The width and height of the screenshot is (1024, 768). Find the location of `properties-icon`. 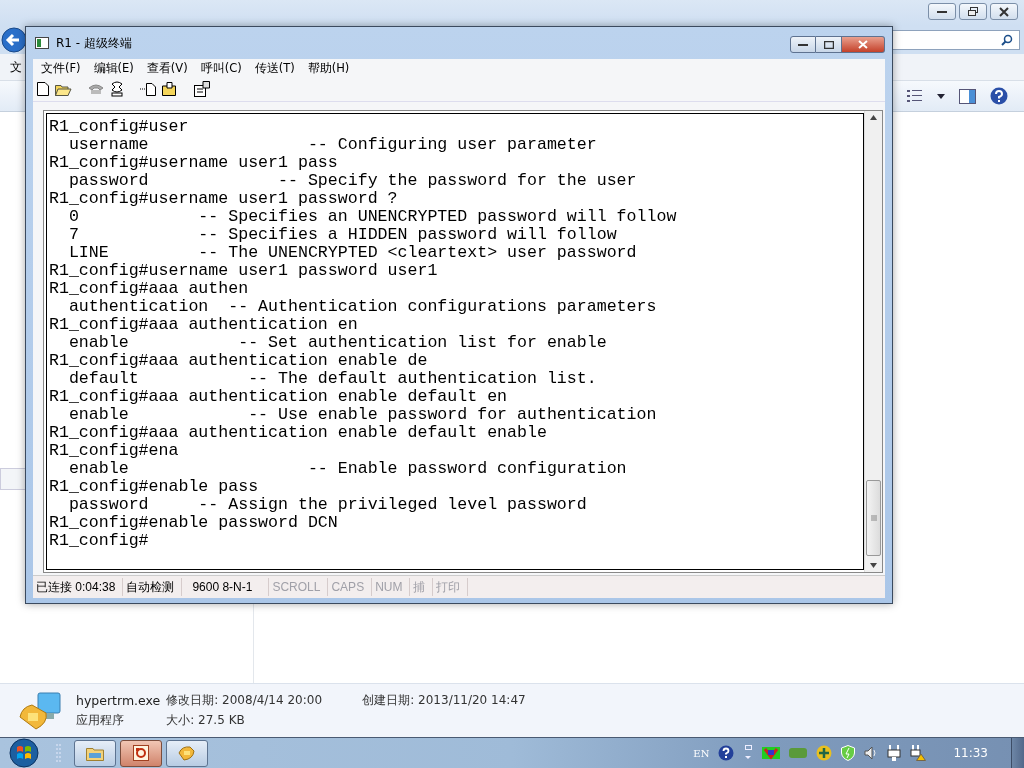

properties-icon is located at coordinates (202, 89).